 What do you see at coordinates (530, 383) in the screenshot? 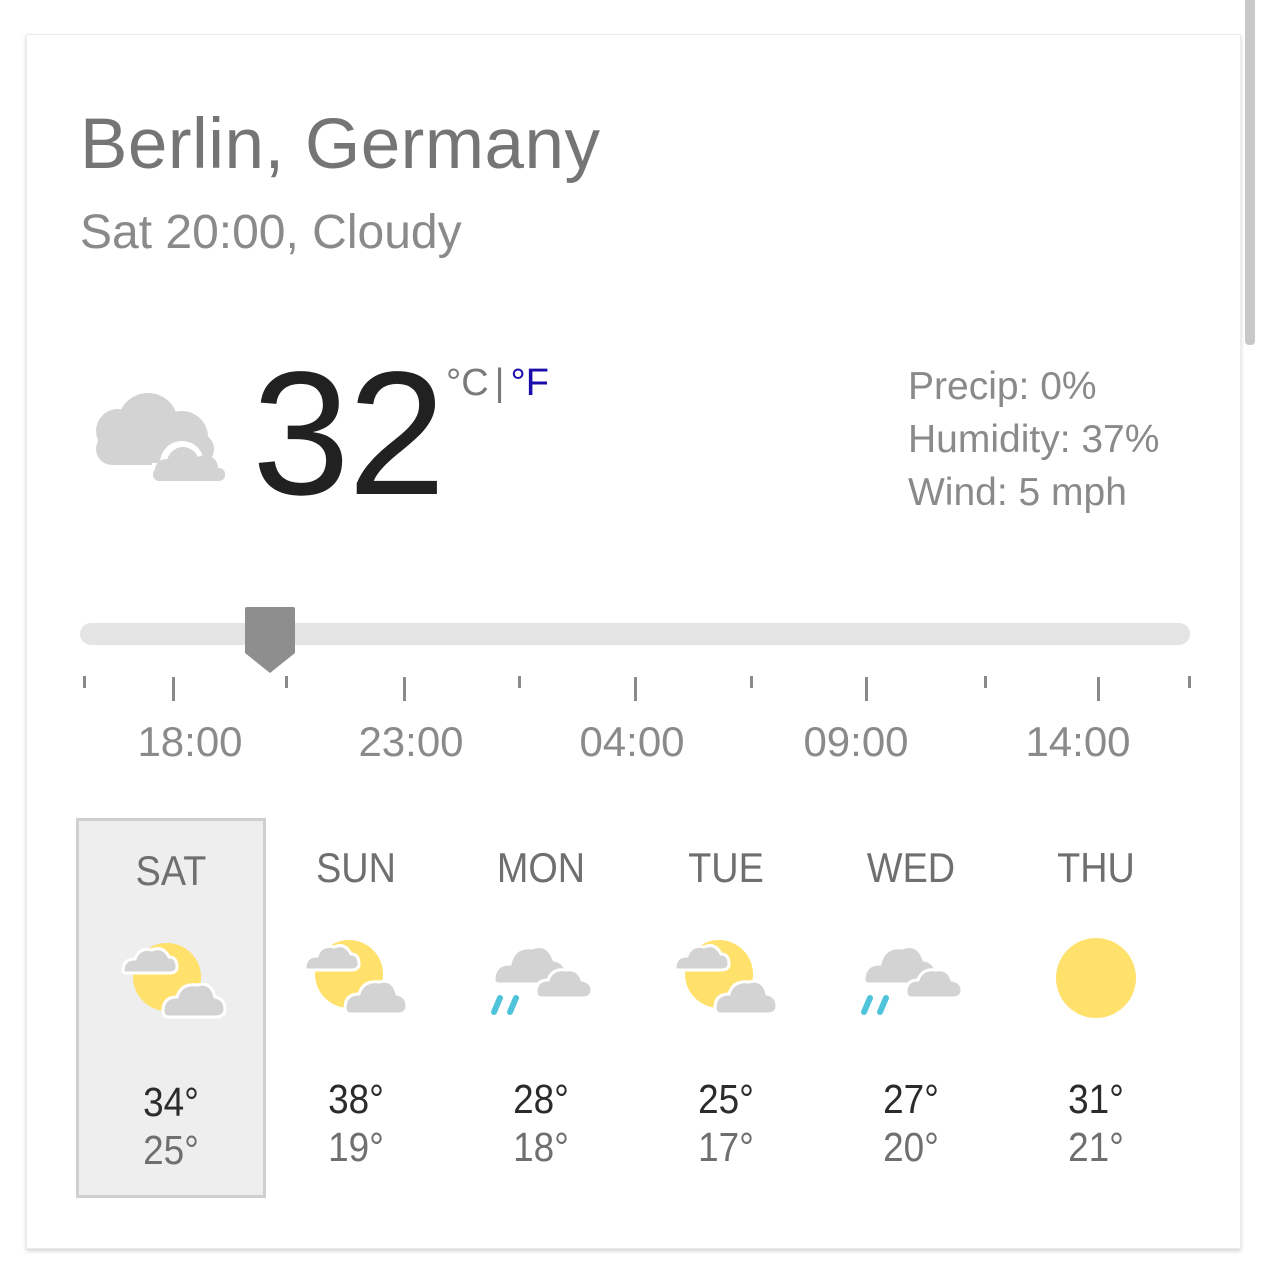
I see `fahrenheit-link: °F` at bounding box center [530, 383].